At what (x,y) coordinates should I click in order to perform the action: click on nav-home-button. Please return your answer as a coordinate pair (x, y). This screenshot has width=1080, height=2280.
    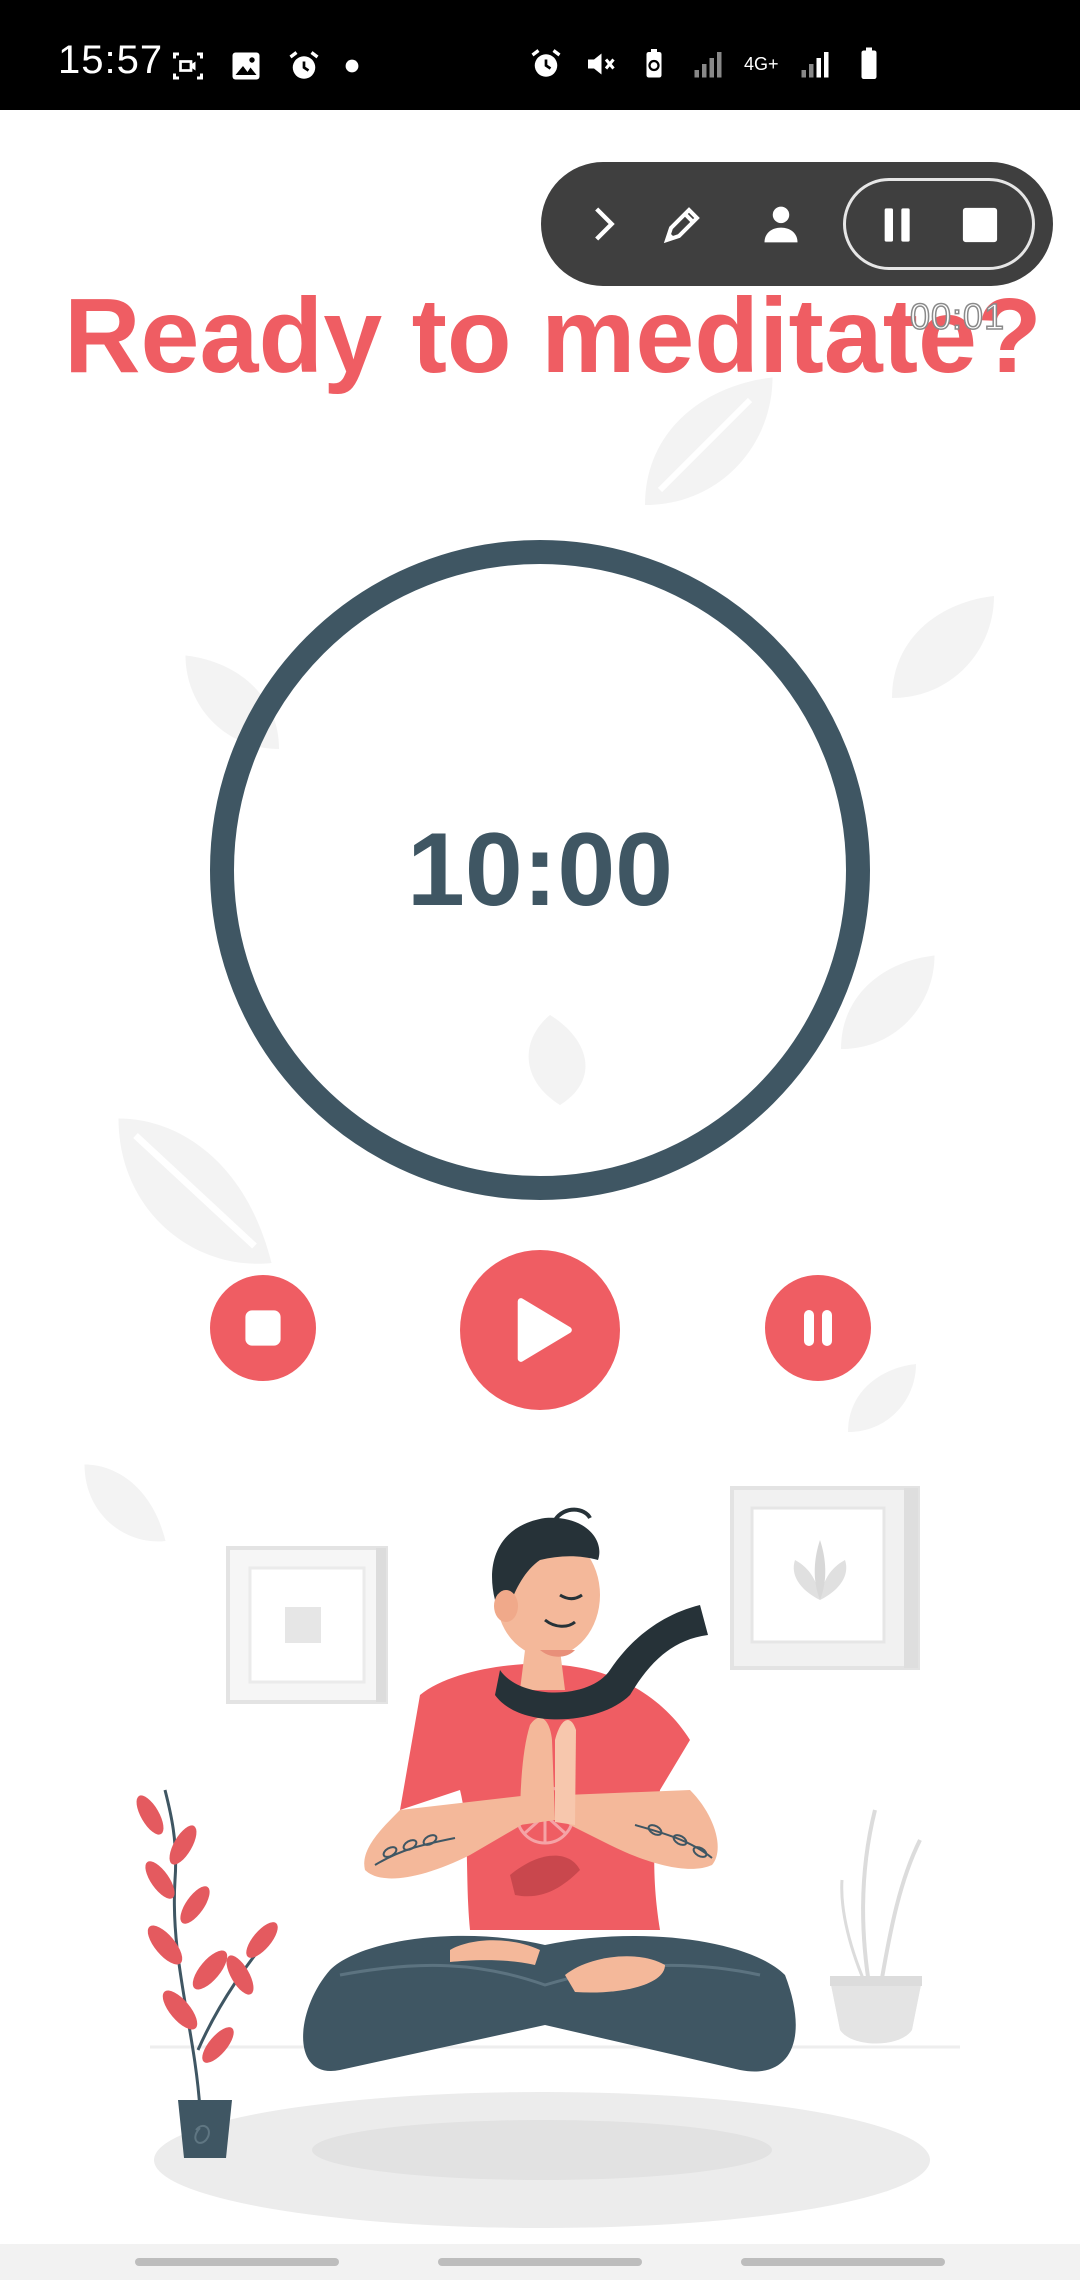
    Looking at the image, I should click on (540, 2262).